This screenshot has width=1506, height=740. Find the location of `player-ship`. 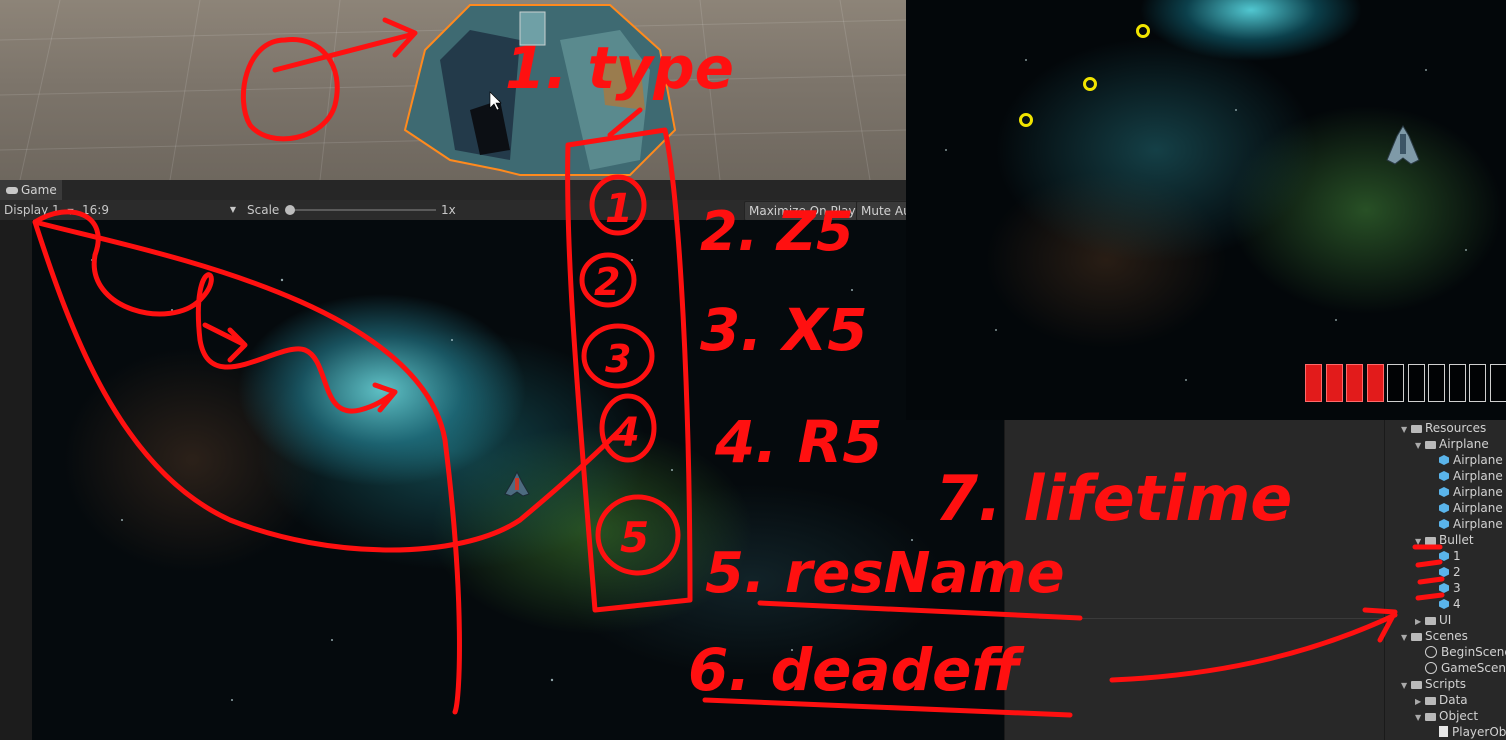

player-ship is located at coordinates (517, 483).